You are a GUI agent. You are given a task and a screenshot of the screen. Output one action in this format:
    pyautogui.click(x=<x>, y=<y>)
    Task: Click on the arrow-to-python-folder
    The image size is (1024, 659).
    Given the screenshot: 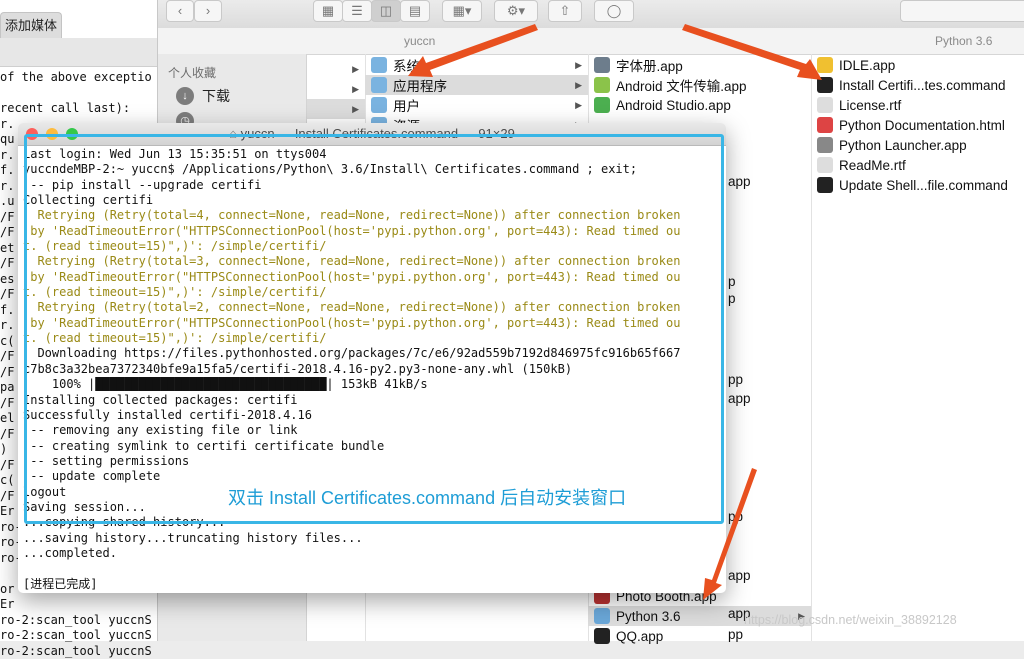 What is the action you would take?
    pyautogui.click(x=730, y=534)
    